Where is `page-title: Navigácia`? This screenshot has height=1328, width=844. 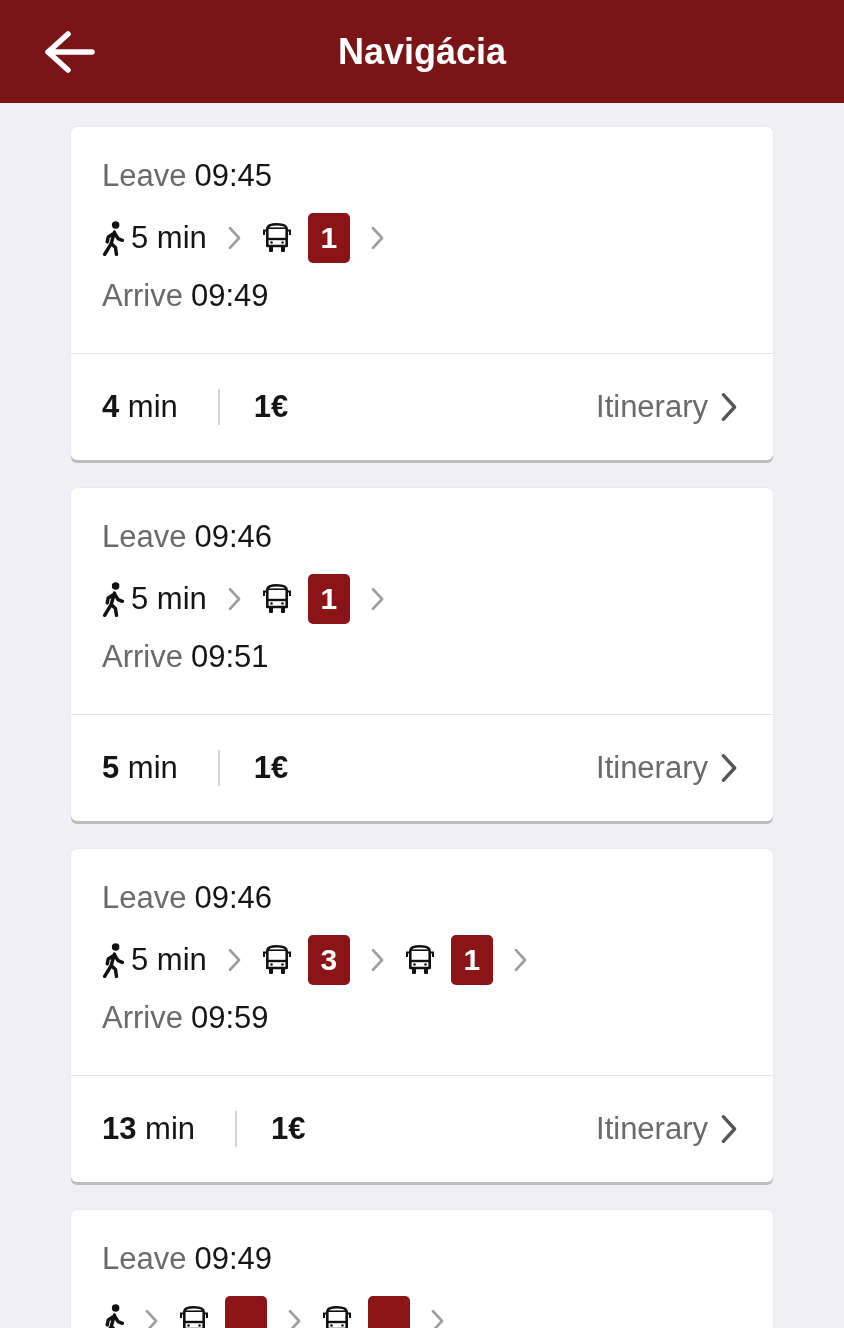 page-title: Navigácia is located at coordinates (422, 51).